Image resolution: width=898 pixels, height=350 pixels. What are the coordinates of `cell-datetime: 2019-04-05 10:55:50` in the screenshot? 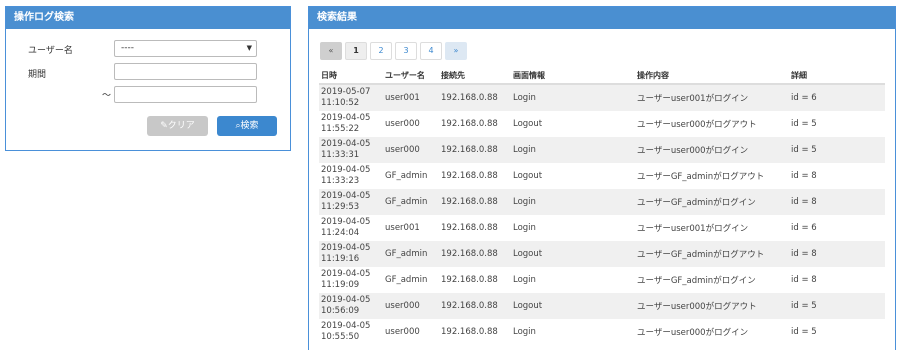 It's located at (351, 332).